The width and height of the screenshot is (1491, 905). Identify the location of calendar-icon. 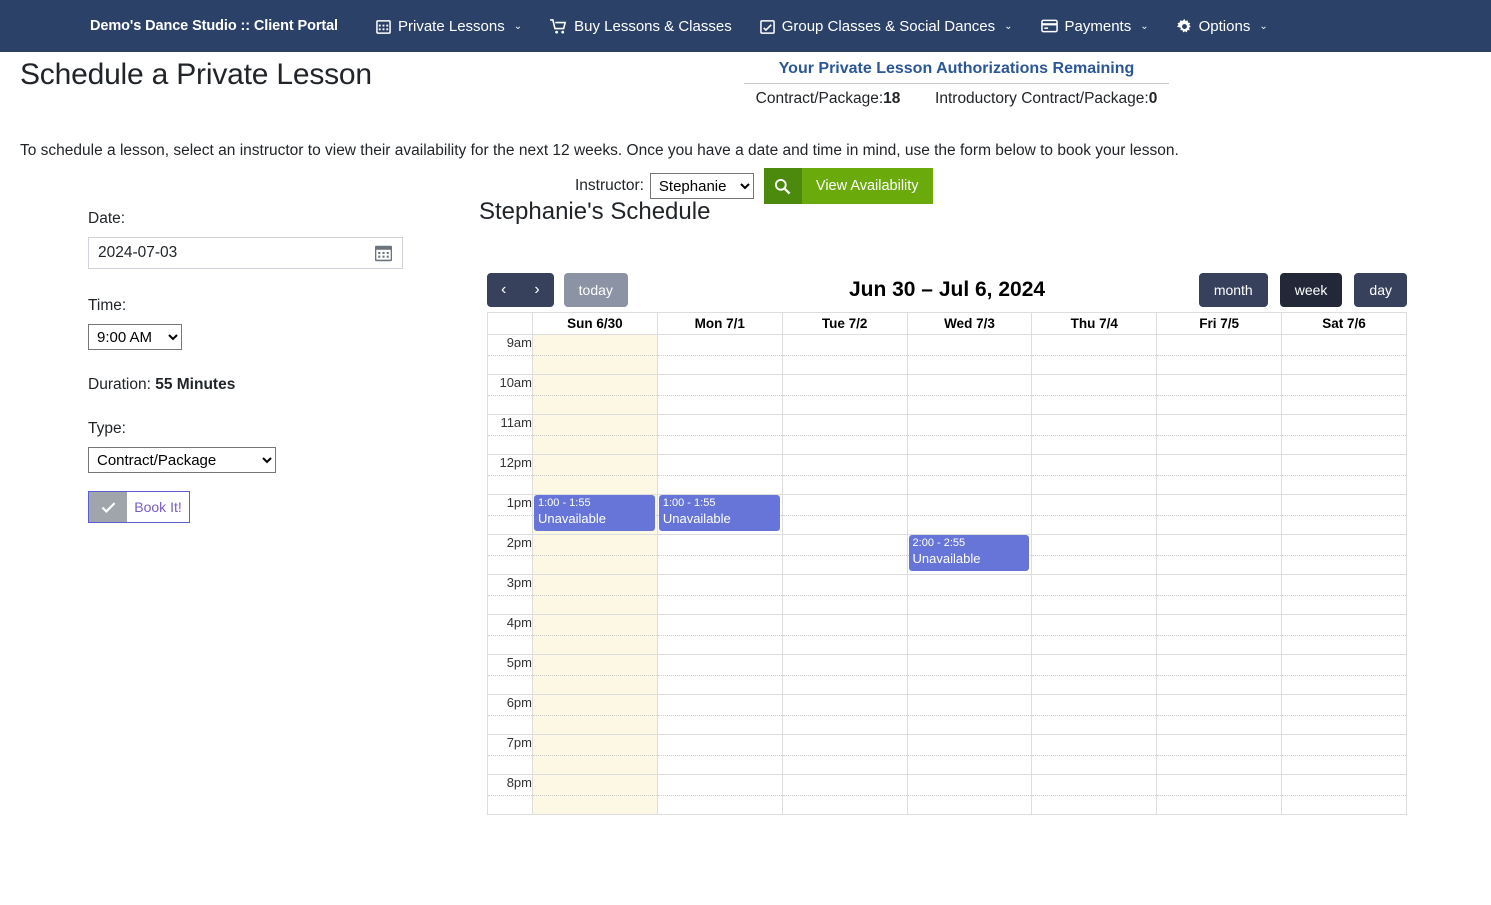
(383, 256).